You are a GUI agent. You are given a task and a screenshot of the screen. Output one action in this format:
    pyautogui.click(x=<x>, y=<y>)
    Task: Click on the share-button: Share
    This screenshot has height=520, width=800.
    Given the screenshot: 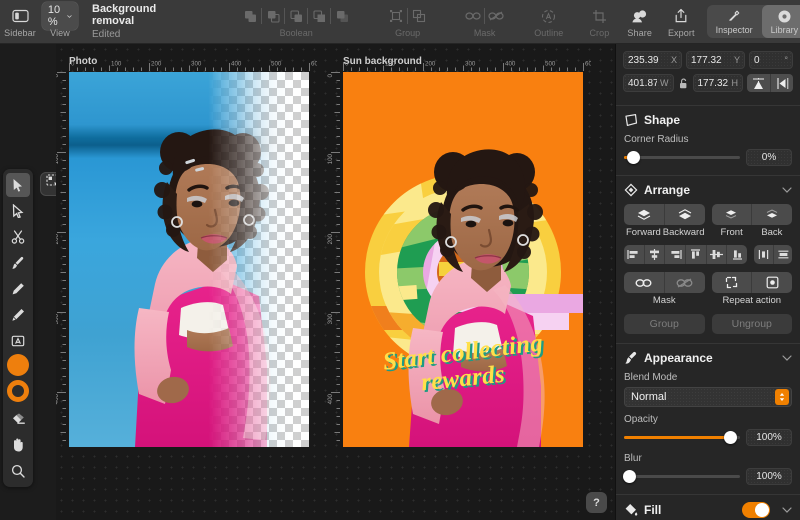 What is the action you would take?
    pyautogui.click(x=639, y=21)
    